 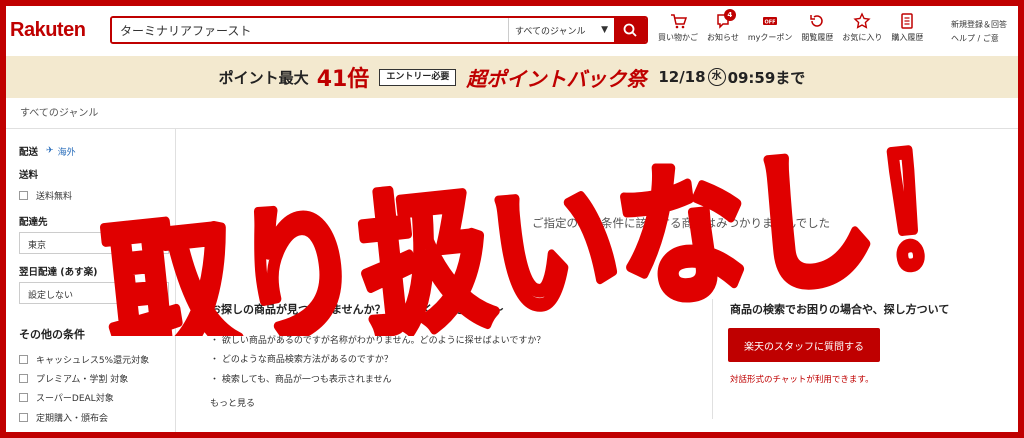 I want to click on purchase-history-link: 購入履歴, so click(x=907, y=27).